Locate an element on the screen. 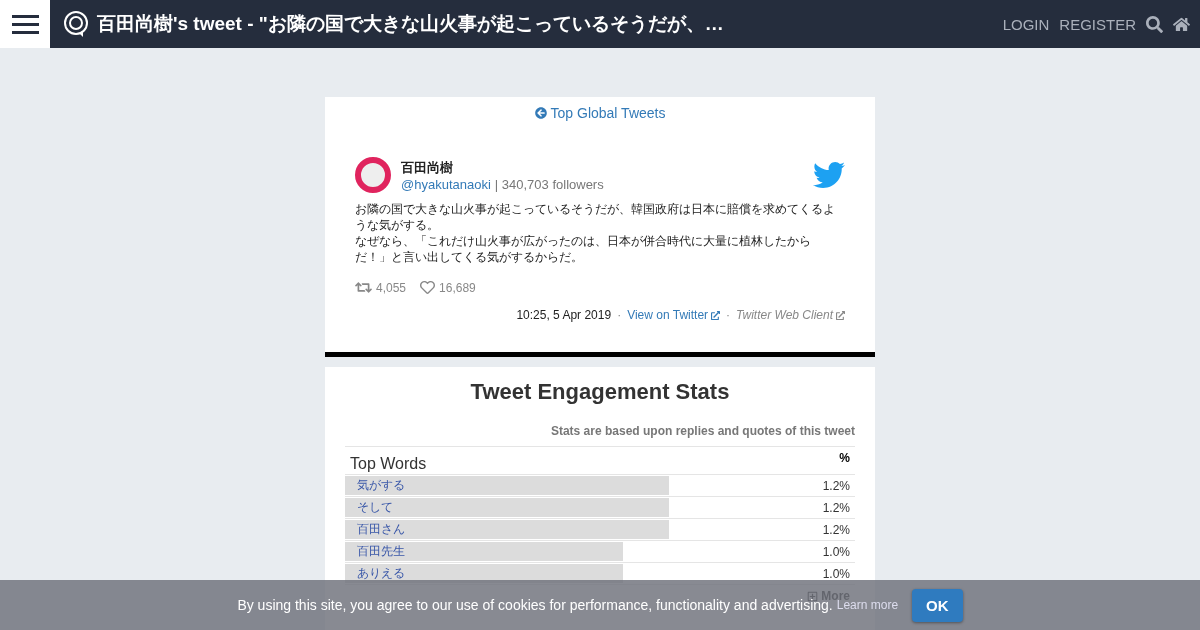 This screenshot has width=1200, height=630. nav-link: REGISTER is located at coordinates (1097, 24).